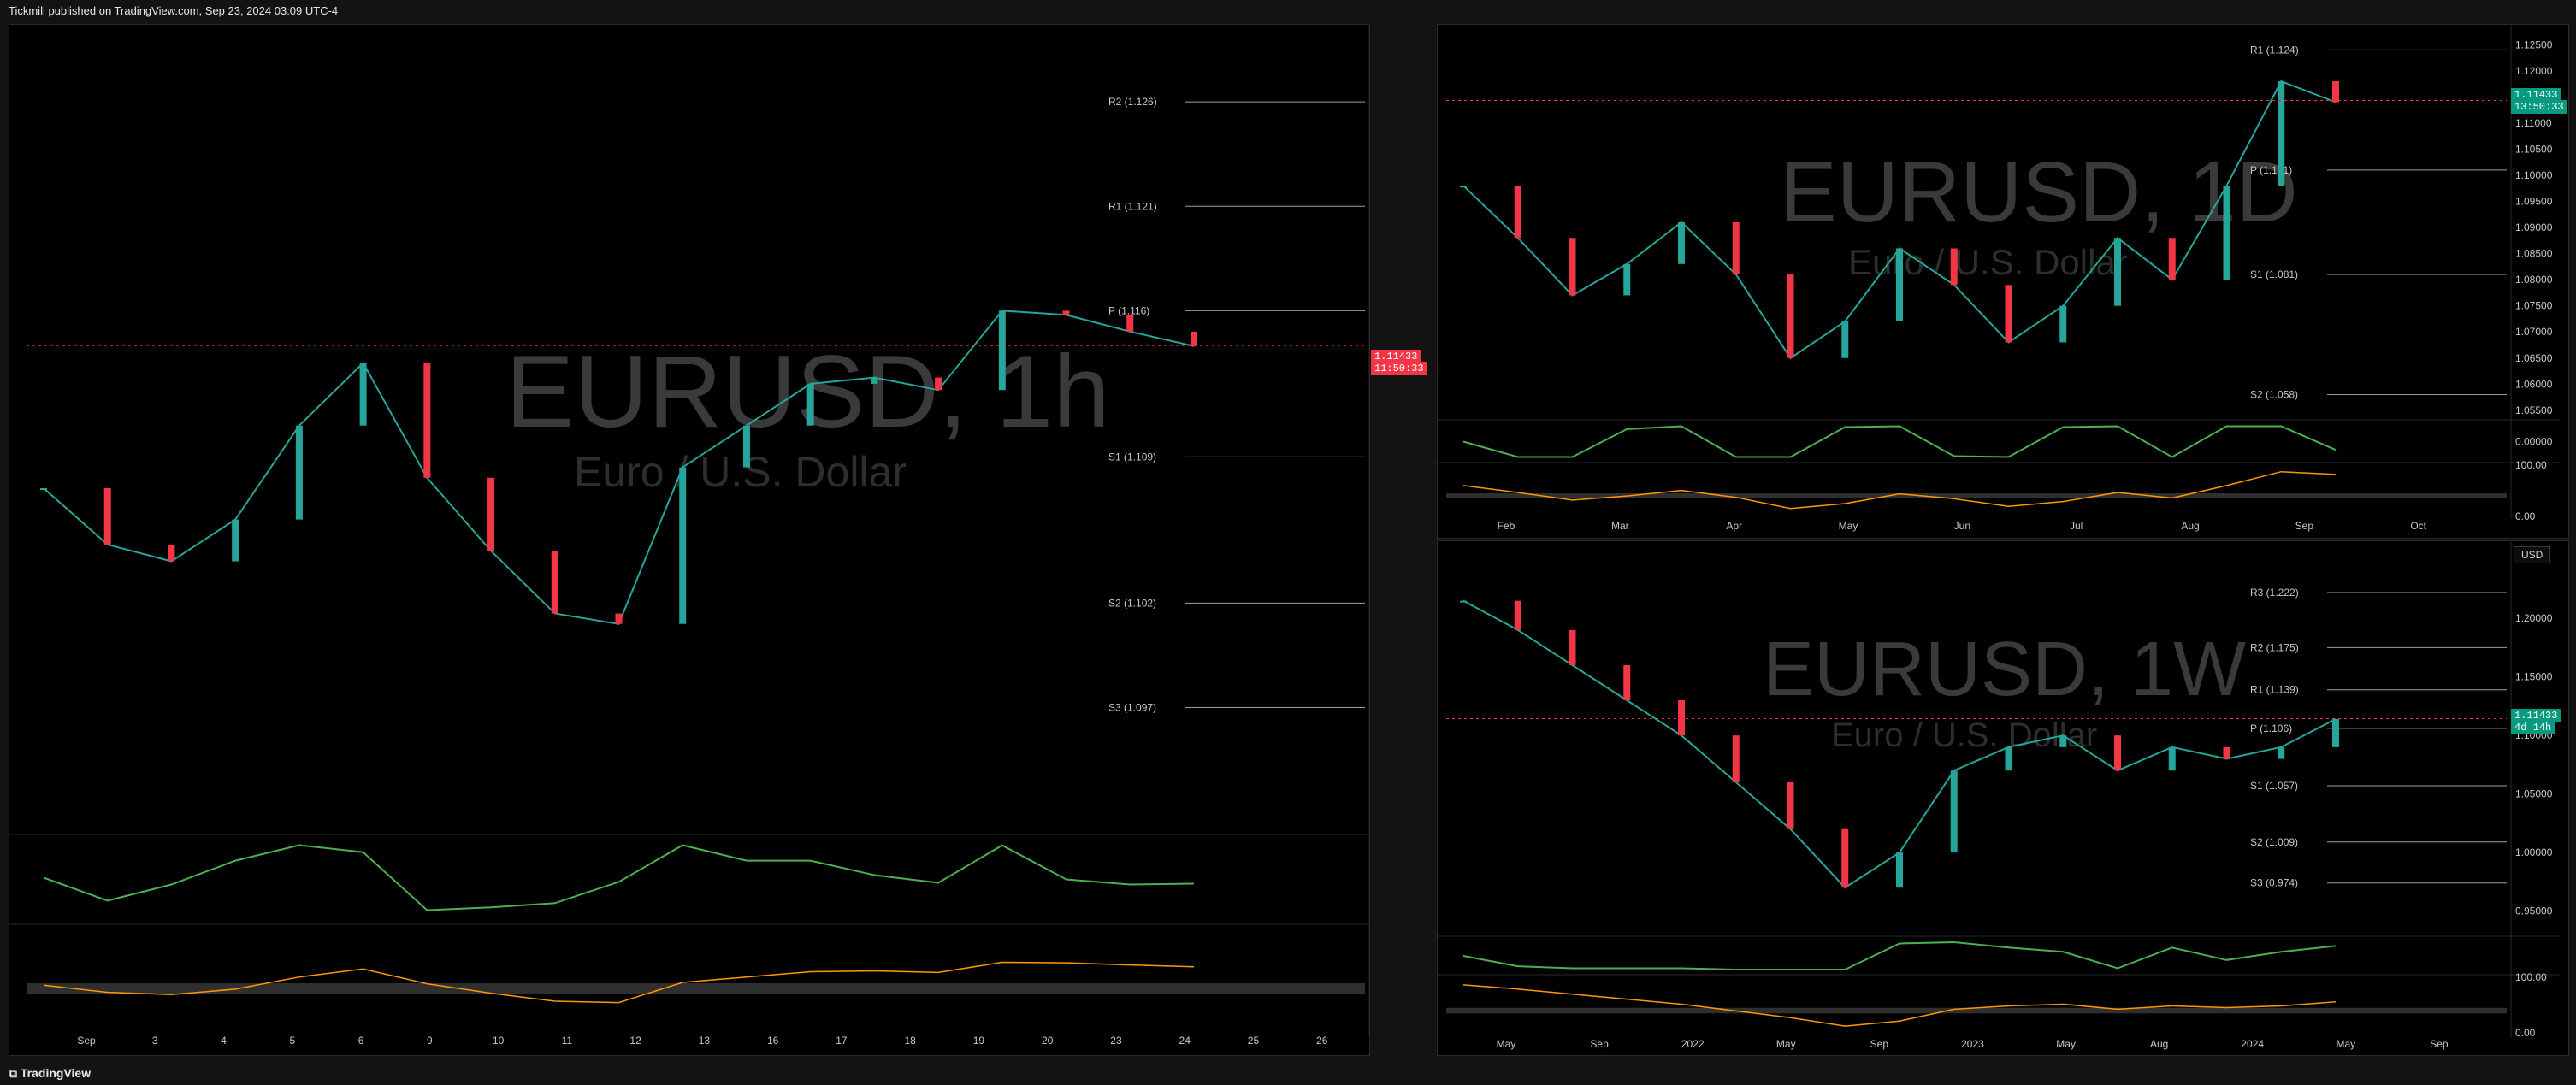 The width and height of the screenshot is (2576, 1085). Describe the element at coordinates (1506, 526) in the screenshot. I see `time-axis-label: Feb` at that location.